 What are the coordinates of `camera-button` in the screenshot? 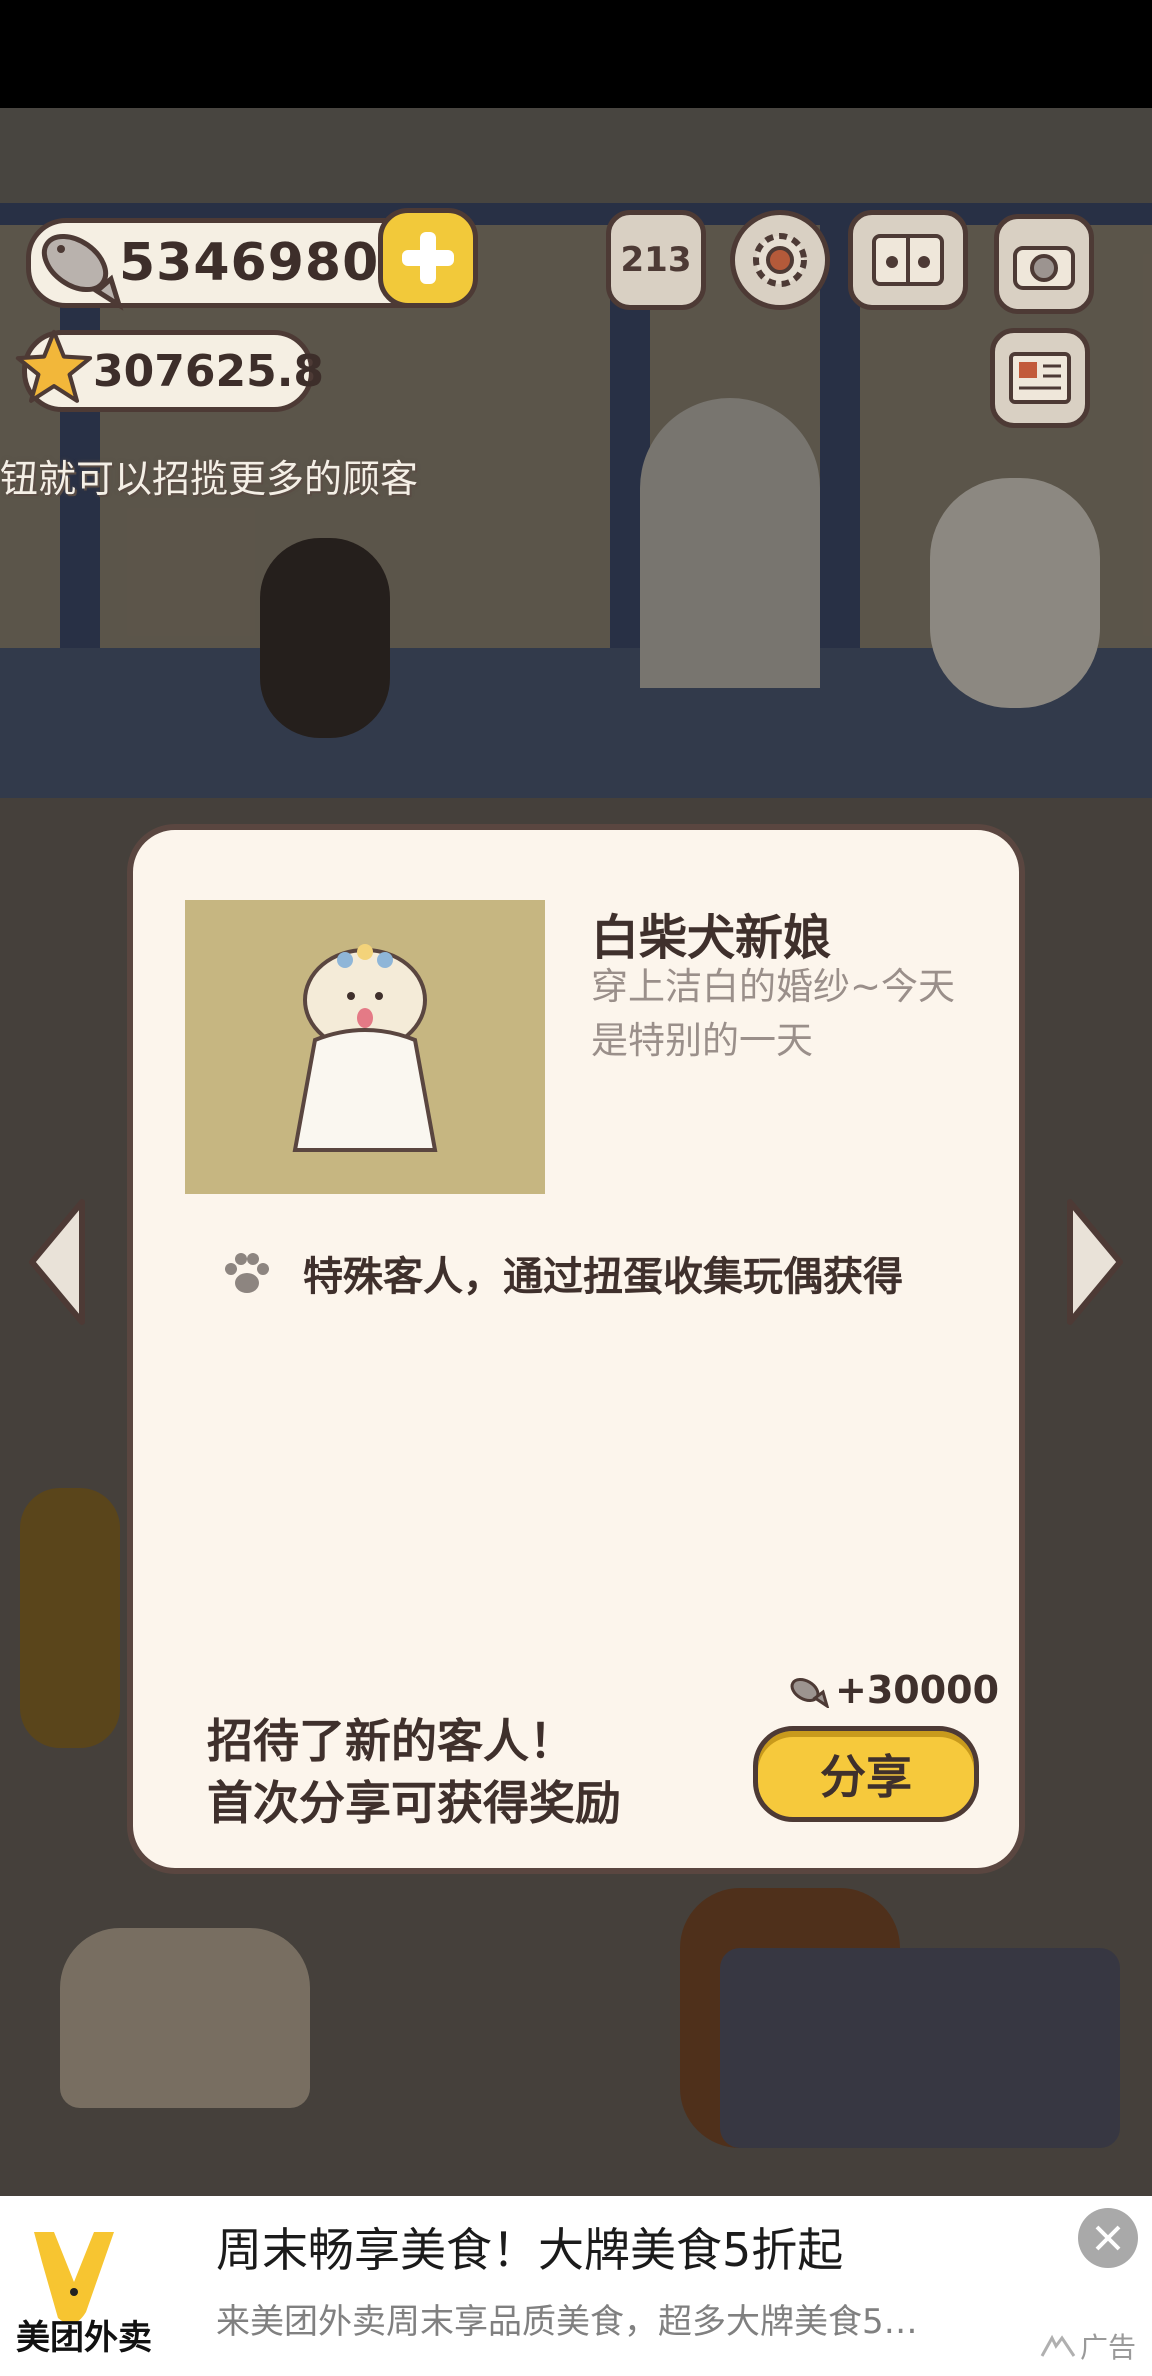 It's located at (1044, 264).